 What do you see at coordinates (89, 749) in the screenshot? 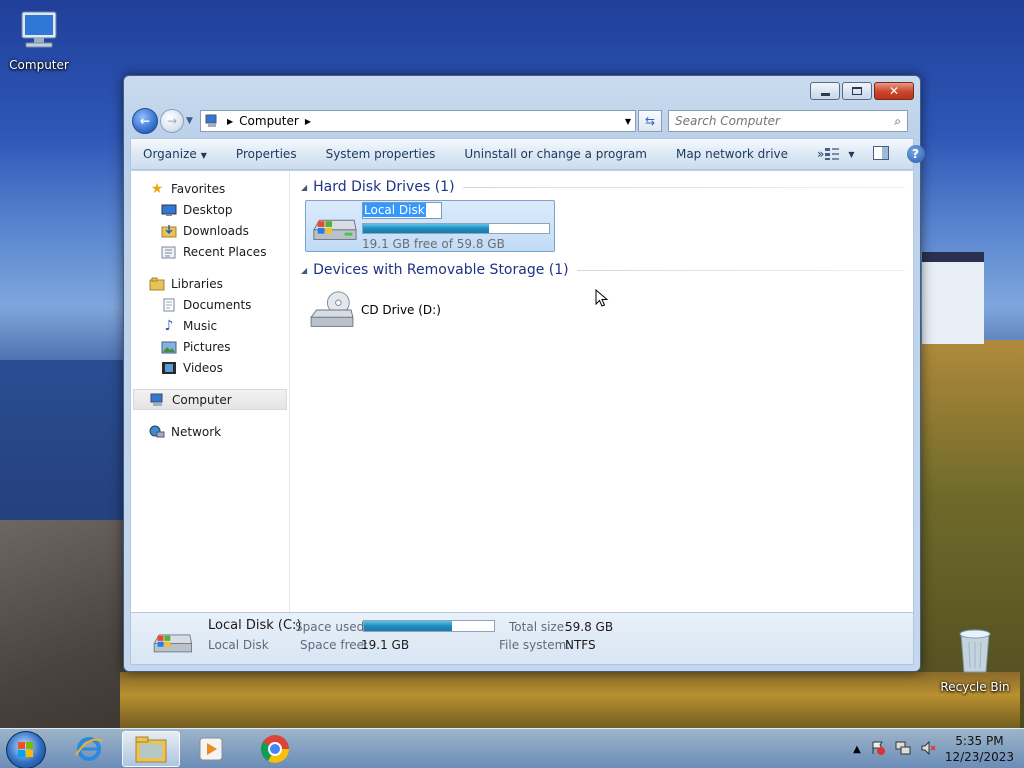
I see `taskbar-internet-explorer` at bounding box center [89, 749].